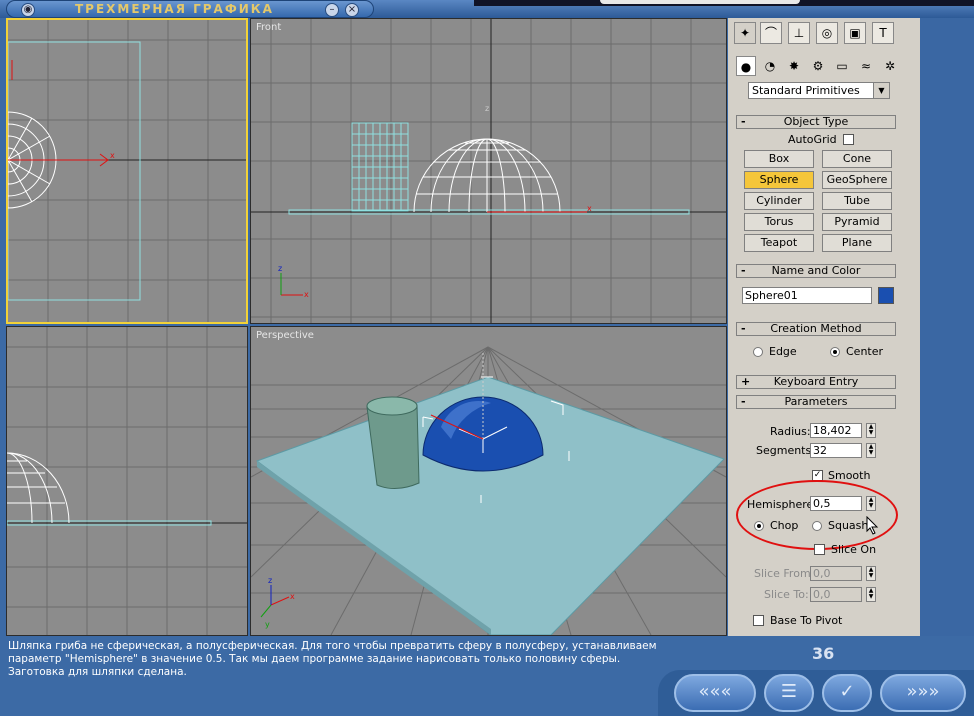  Describe the element at coordinates (944, 327) in the screenshot. I see `panel-scrollbar` at that location.